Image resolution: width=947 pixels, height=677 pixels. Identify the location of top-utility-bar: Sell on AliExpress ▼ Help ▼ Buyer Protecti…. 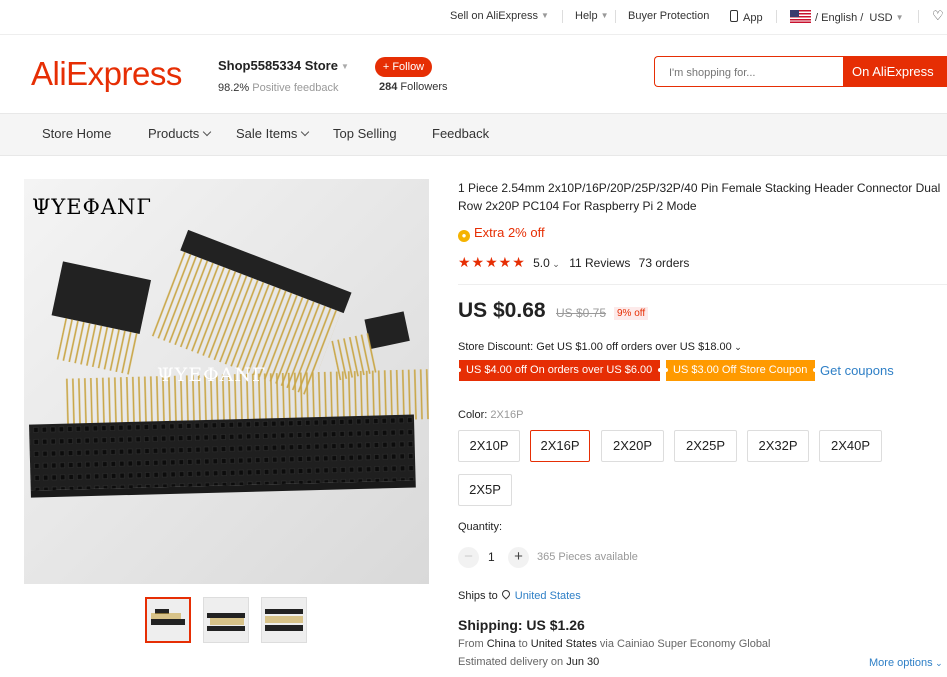
(473, 17).